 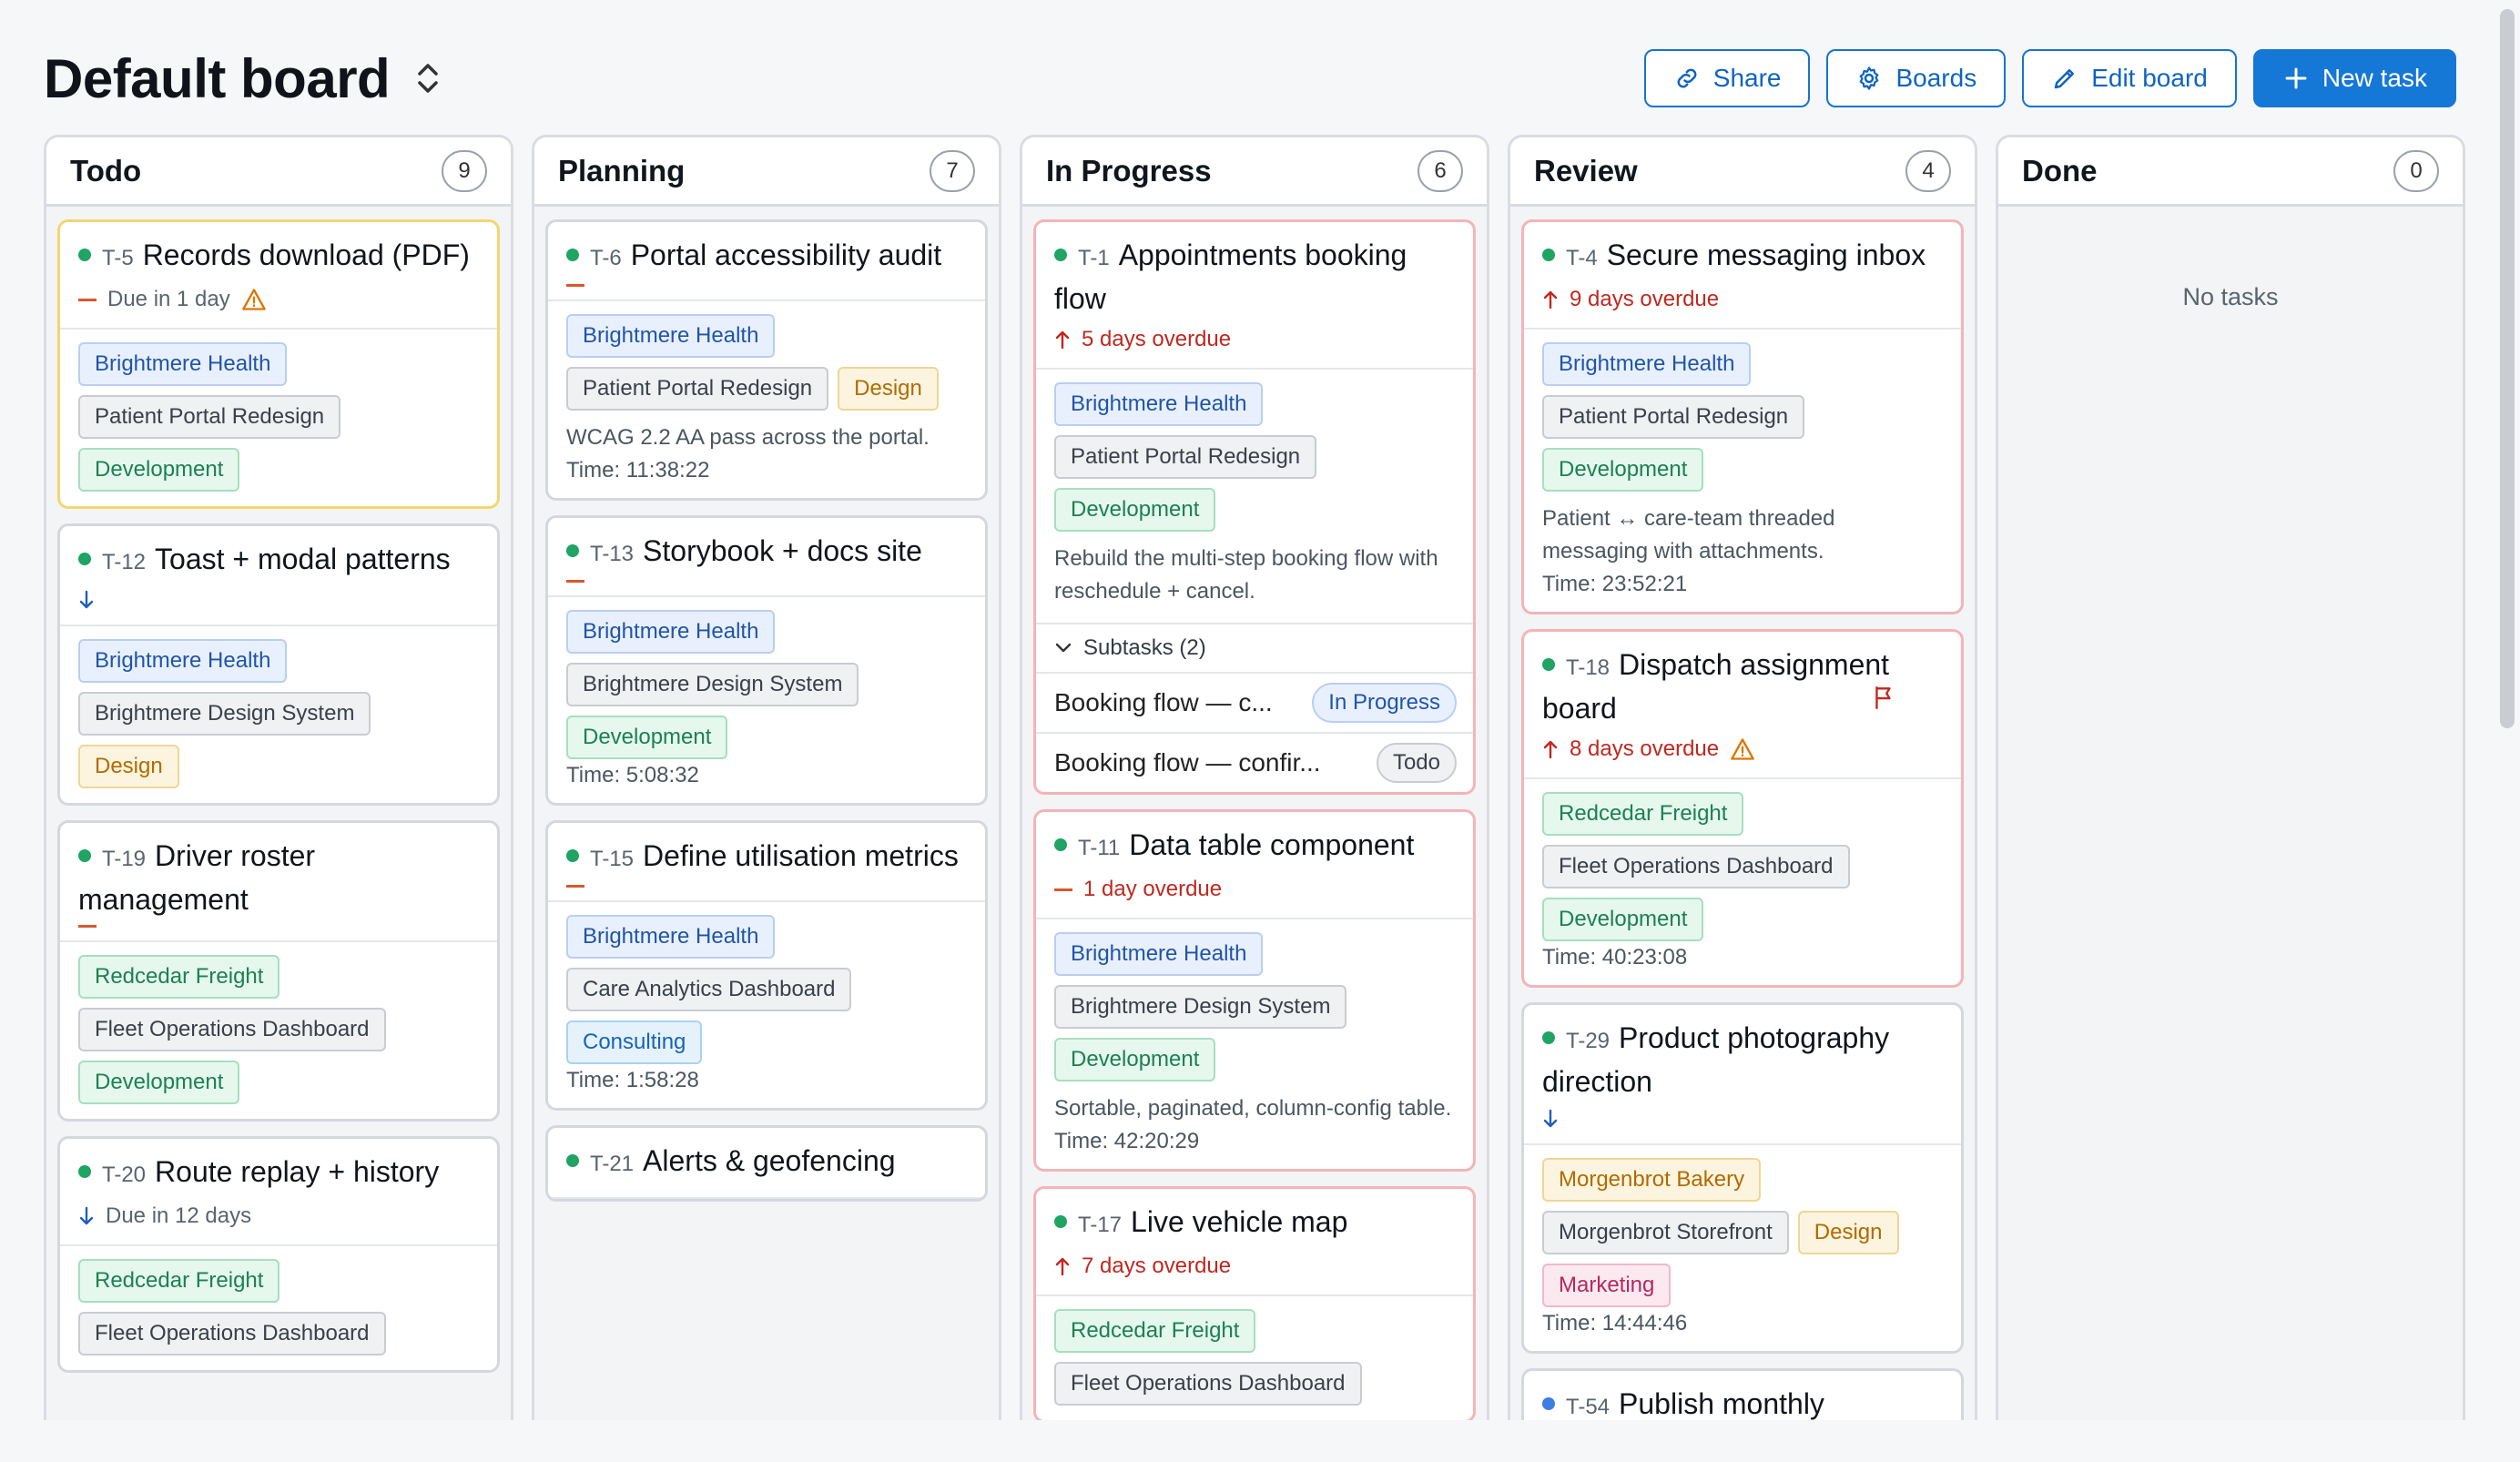 I want to click on task-id: T-29, so click(x=1589, y=1041).